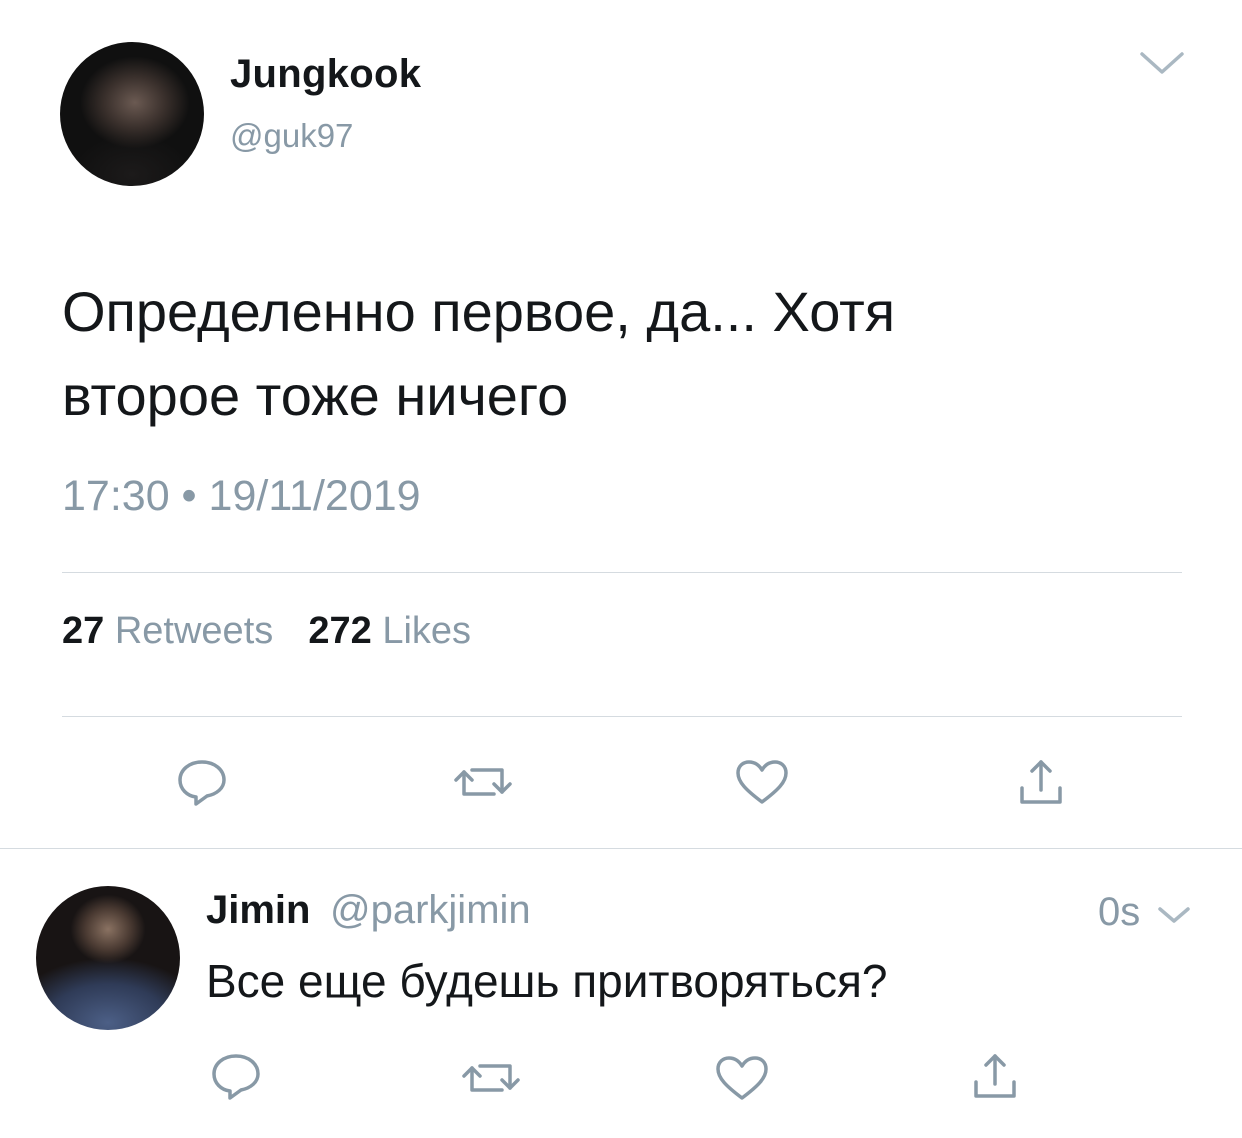 This screenshot has height=1138, width=1242. Describe the element at coordinates (291, 136) in the screenshot. I see `author-handle: @guk97` at that location.